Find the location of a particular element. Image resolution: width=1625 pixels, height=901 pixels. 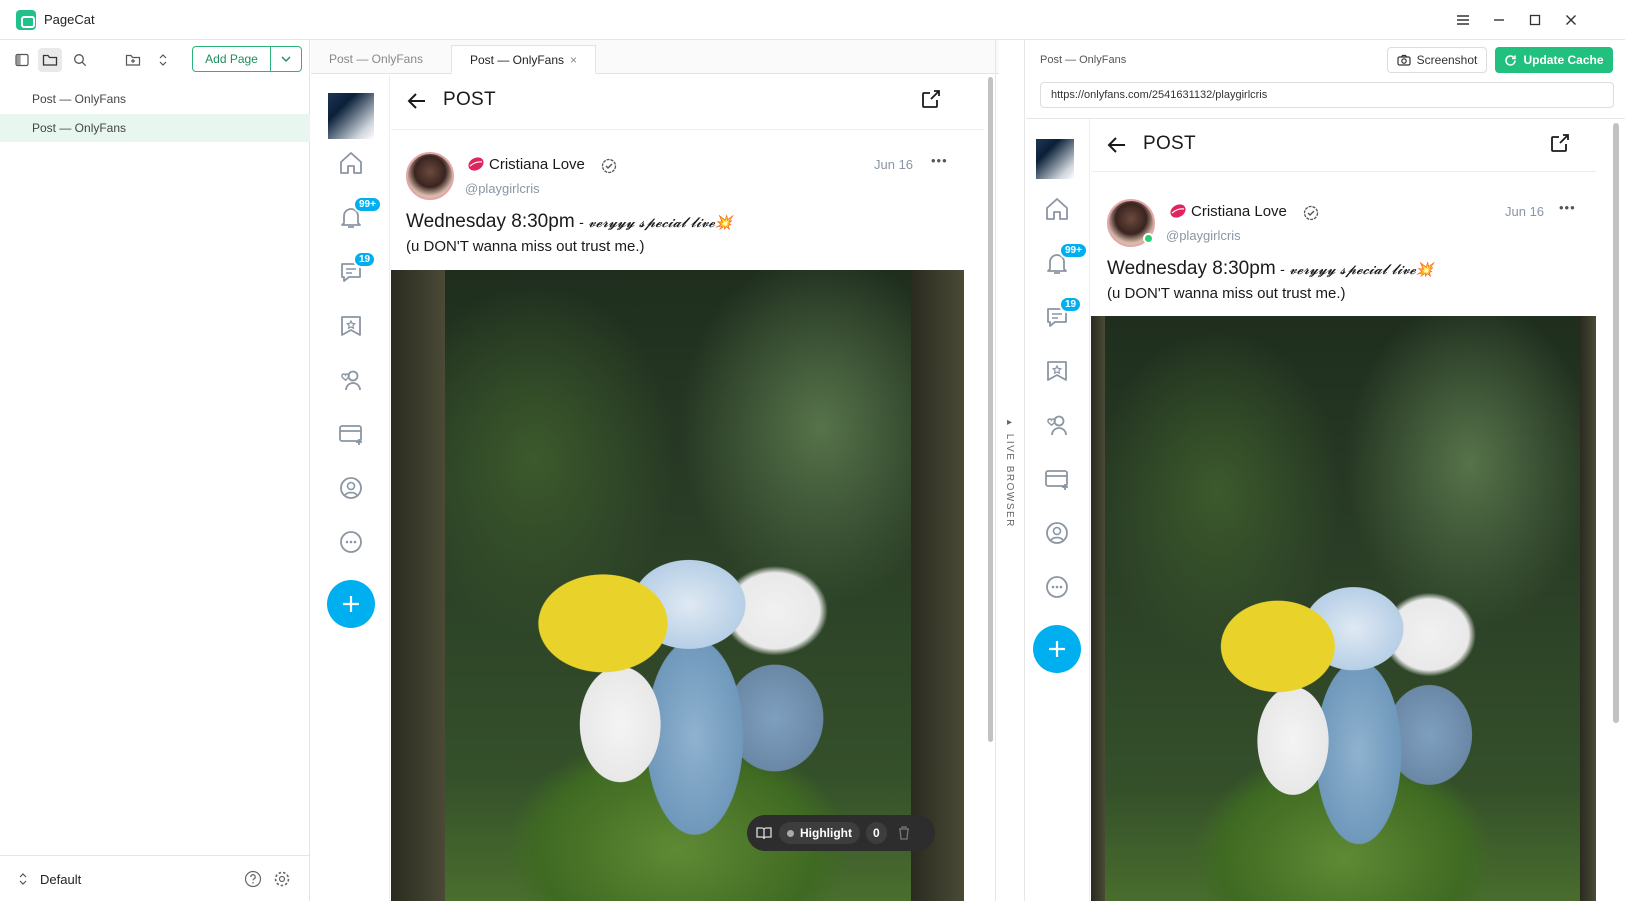

nav-rail: 99+ 19 is located at coordinates (350, 488).